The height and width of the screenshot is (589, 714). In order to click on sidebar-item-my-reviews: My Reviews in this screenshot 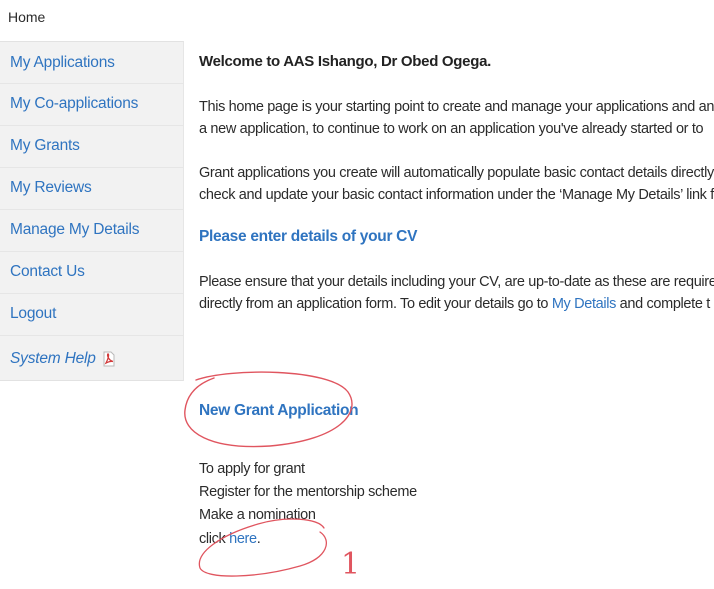, I will do `click(51, 188)`.